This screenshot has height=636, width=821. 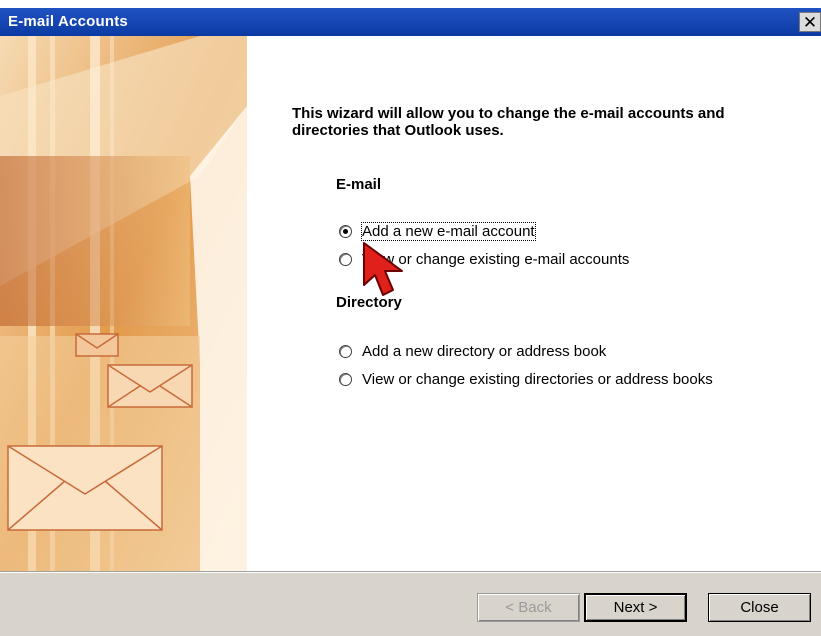 I want to click on add-directory-radio: Add a new directory or address book, so click(x=472, y=351).